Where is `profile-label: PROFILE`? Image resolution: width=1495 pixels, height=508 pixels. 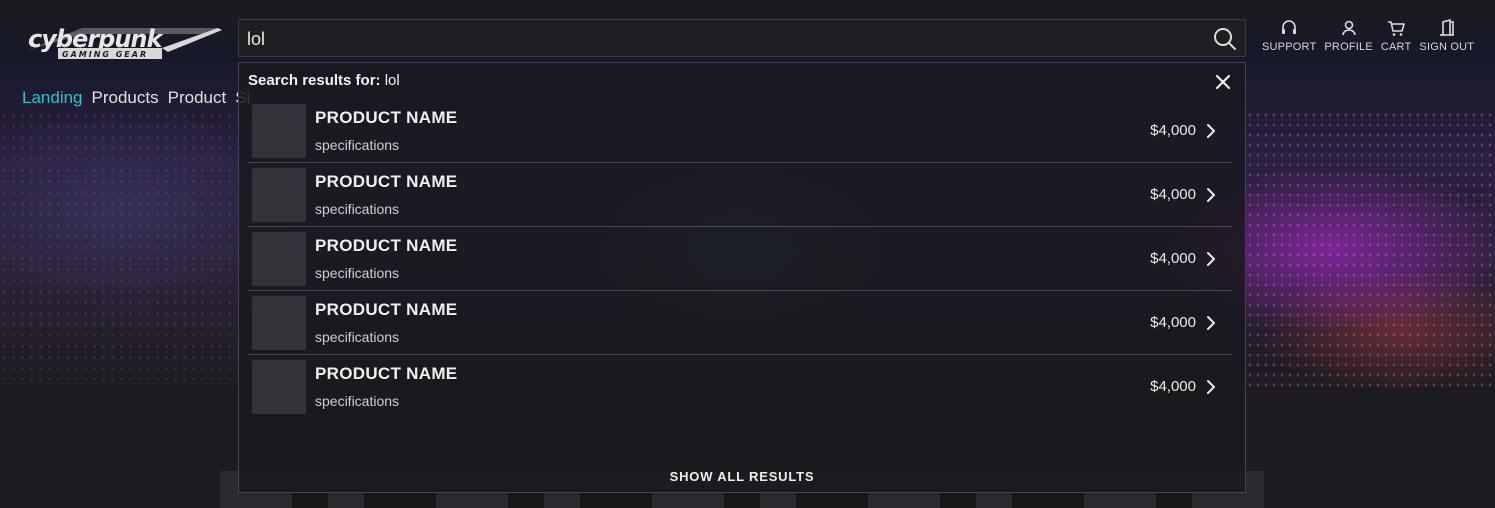 profile-label: PROFILE is located at coordinates (1348, 47).